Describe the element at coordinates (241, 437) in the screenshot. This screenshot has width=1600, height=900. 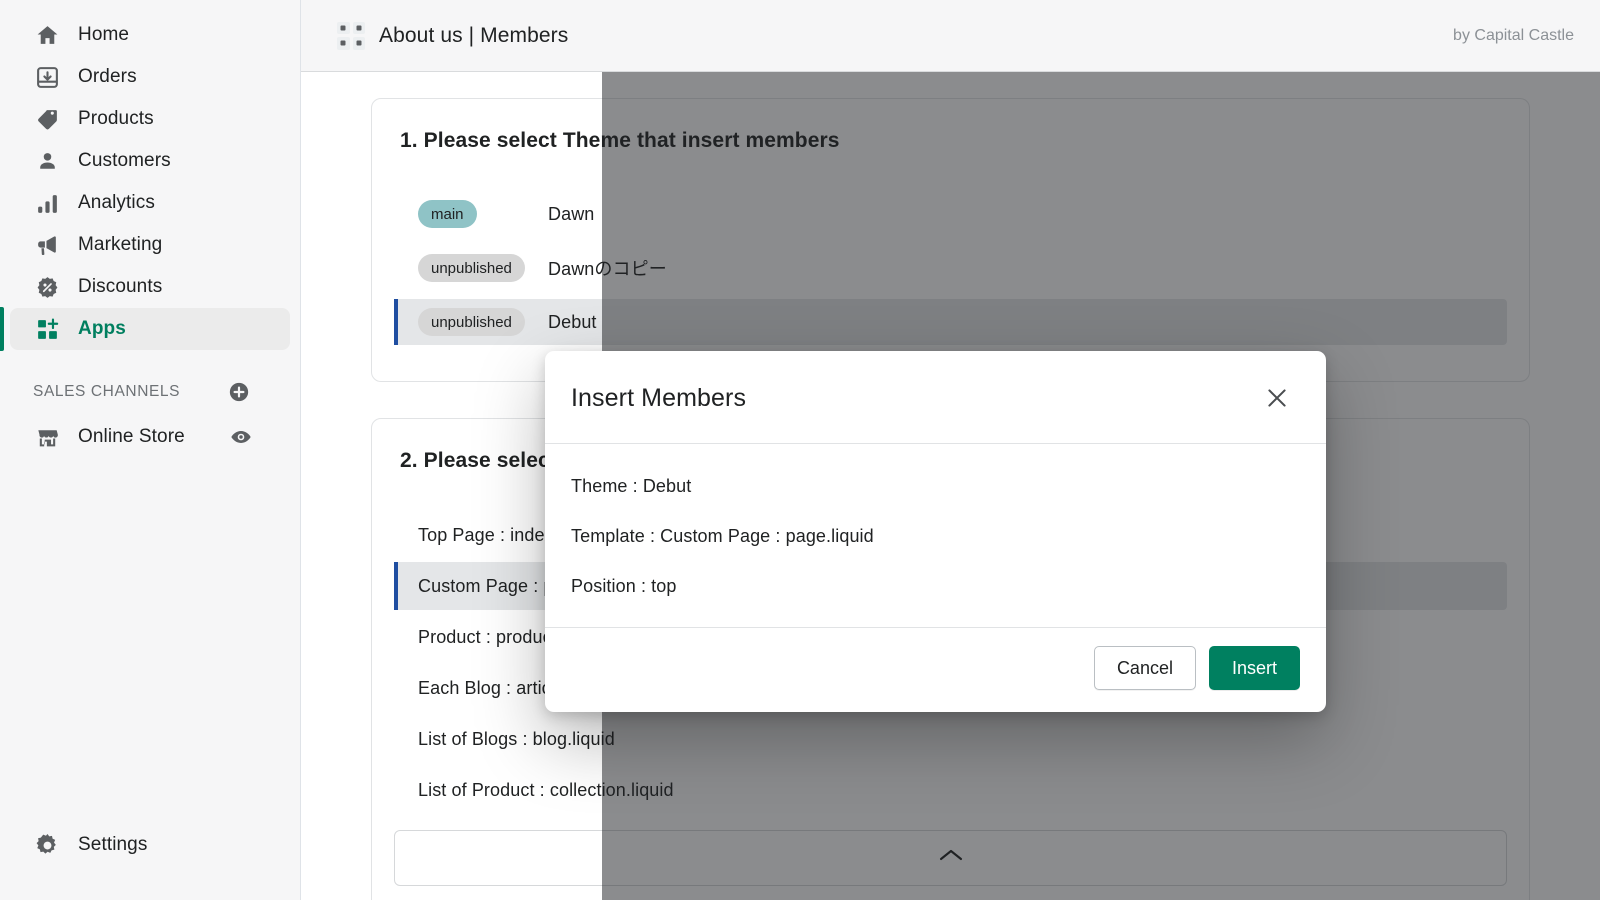
I see `eye-icon` at that location.